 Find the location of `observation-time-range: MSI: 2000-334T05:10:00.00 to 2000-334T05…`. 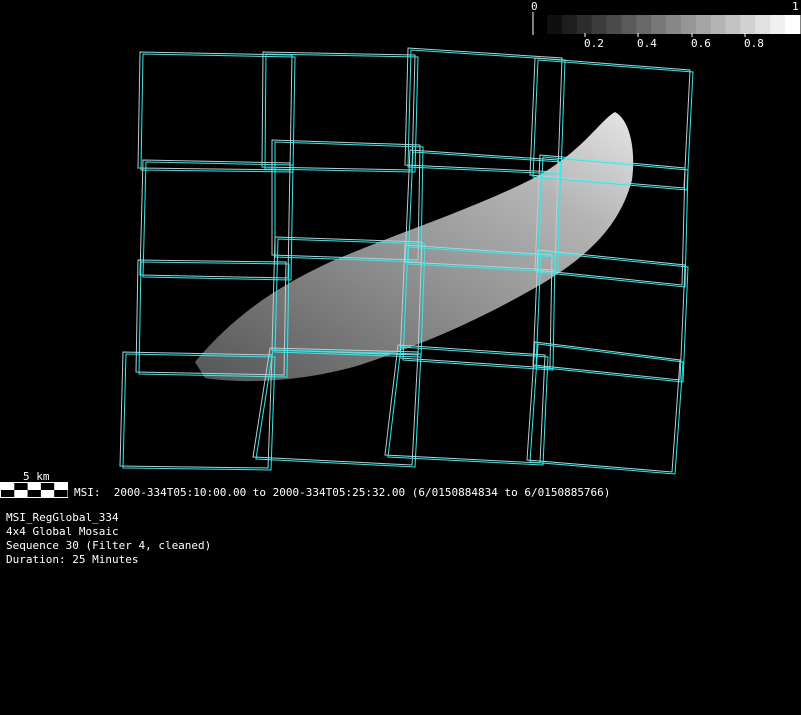

observation-time-range: MSI: 2000-334T05:10:00.00 to 2000-334T05… is located at coordinates (342, 492).